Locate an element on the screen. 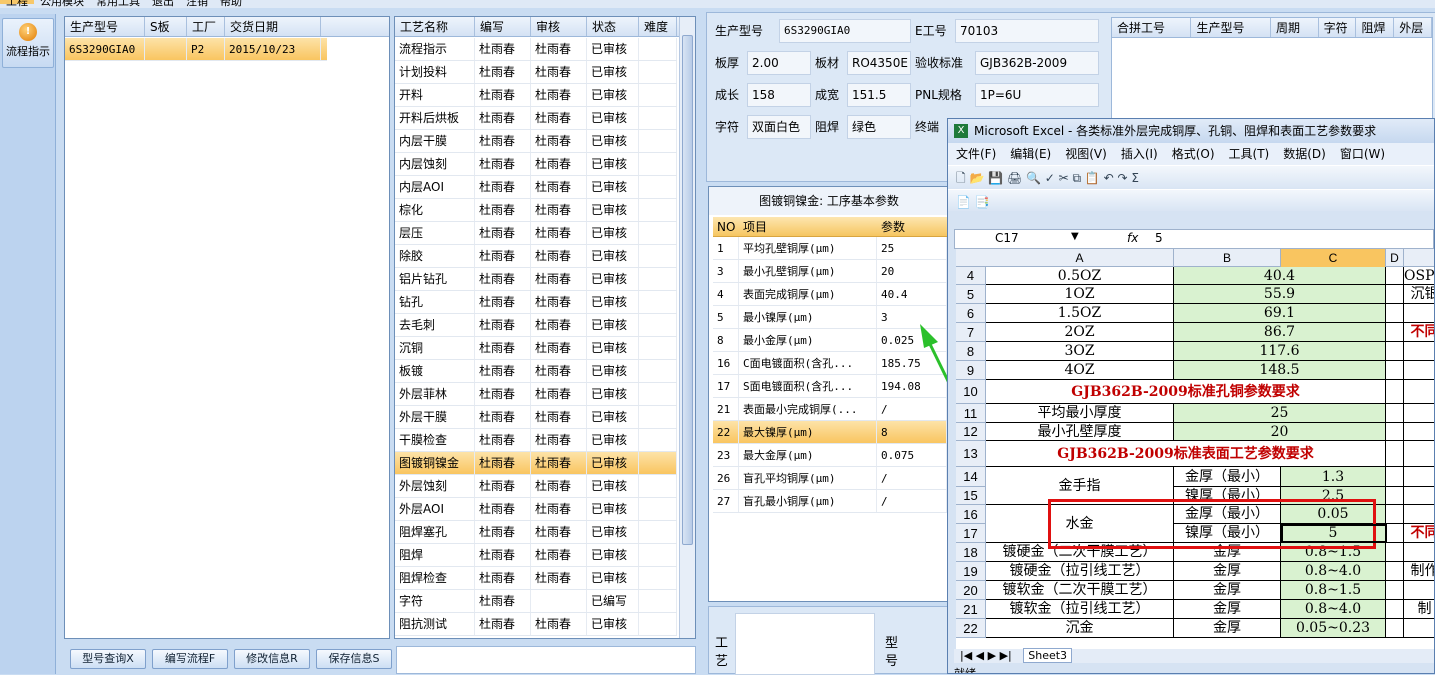  flow-indicator-button: ! 流程指示 is located at coordinates (28, 43).